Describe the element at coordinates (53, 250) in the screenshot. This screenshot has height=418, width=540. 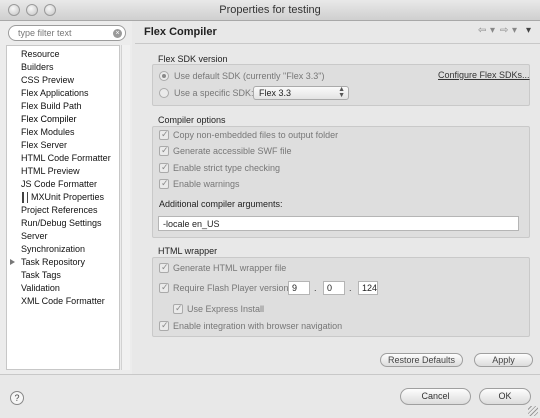
I see `tree-item-synchronization: Synchronization` at that location.